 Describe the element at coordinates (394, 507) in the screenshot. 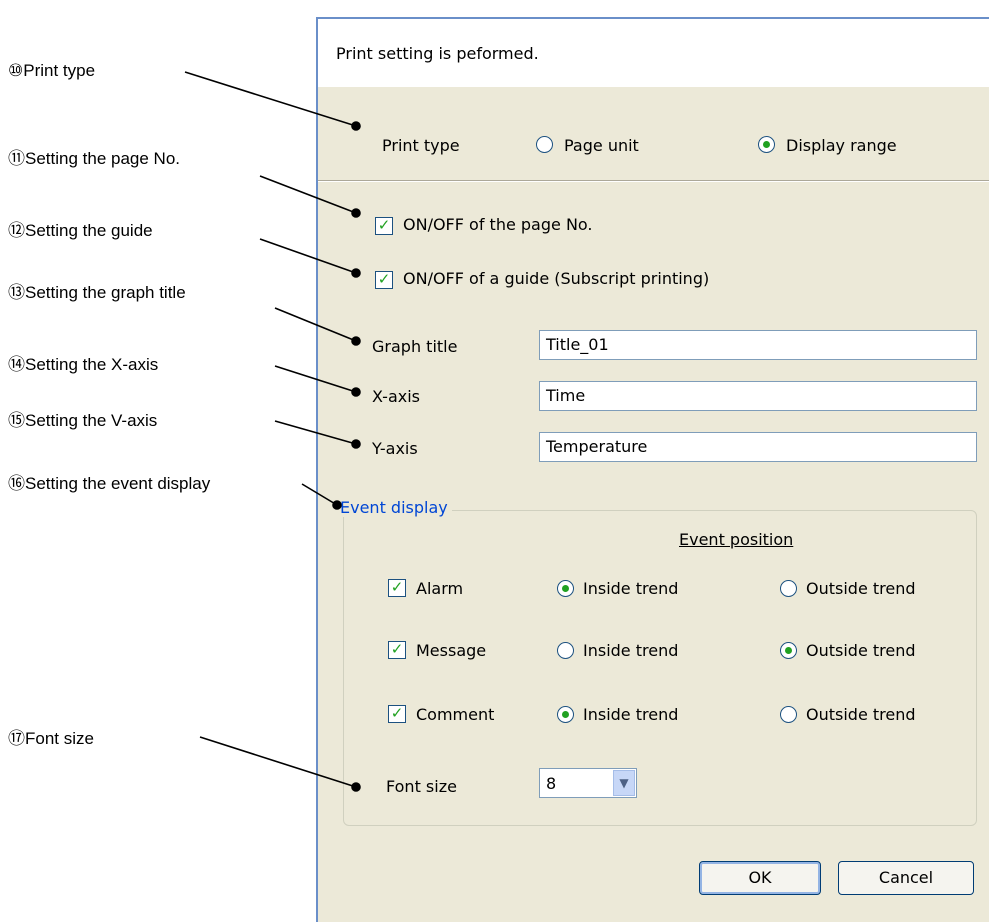

I see `event-display-legend: Event display` at that location.